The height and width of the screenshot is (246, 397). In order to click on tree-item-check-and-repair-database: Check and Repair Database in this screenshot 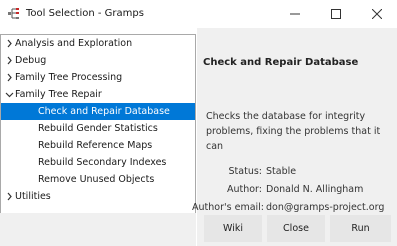, I will do `click(98, 111)`.